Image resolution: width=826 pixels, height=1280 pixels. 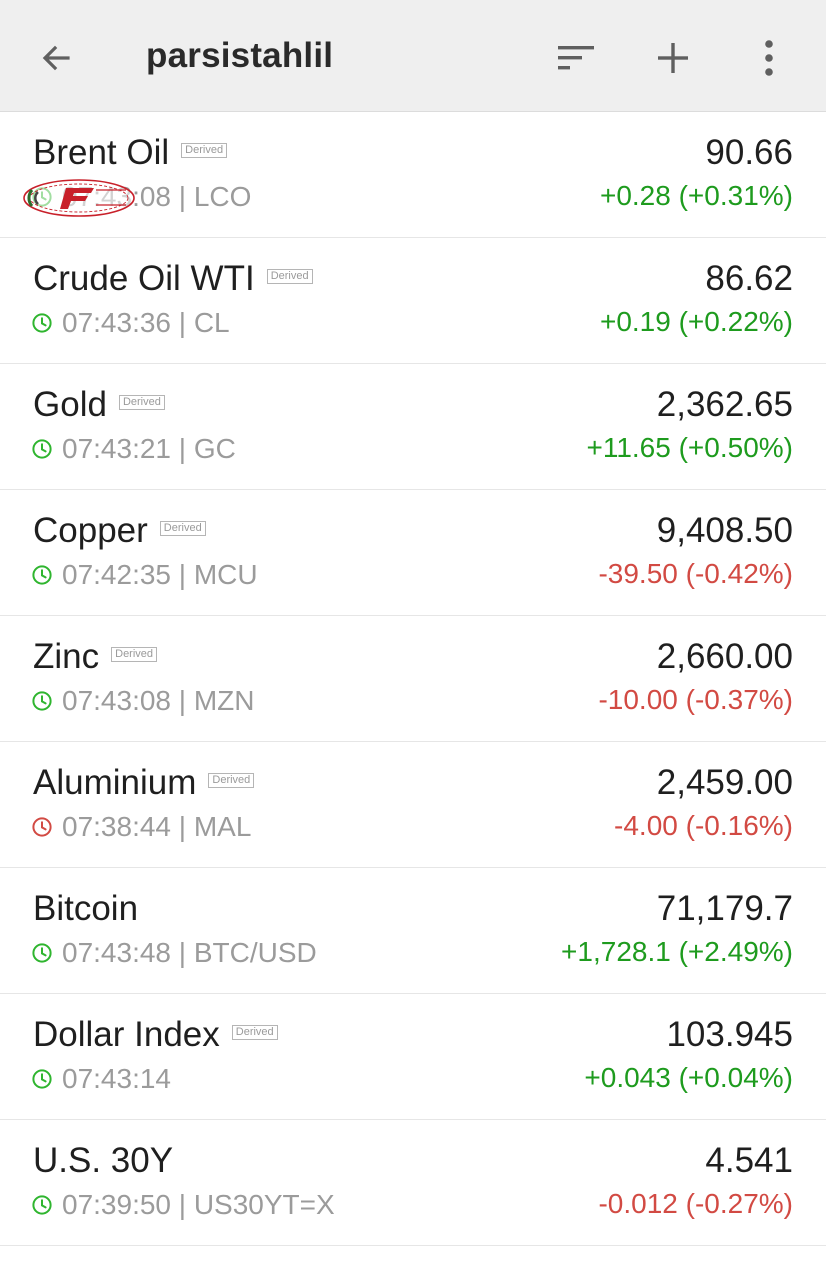 What do you see at coordinates (677, 951) in the screenshot?
I see `price-change: +1,728.1 (+2.49%)` at bounding box center [677, 951].